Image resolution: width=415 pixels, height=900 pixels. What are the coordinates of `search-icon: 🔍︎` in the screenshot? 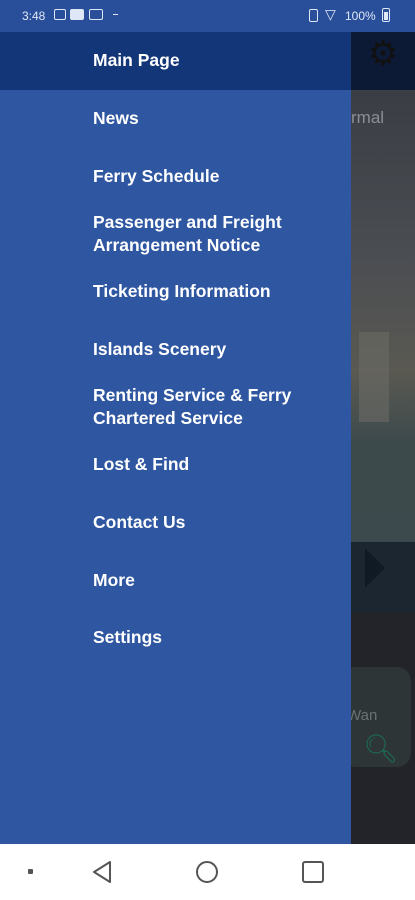 It's located at (381, 748).